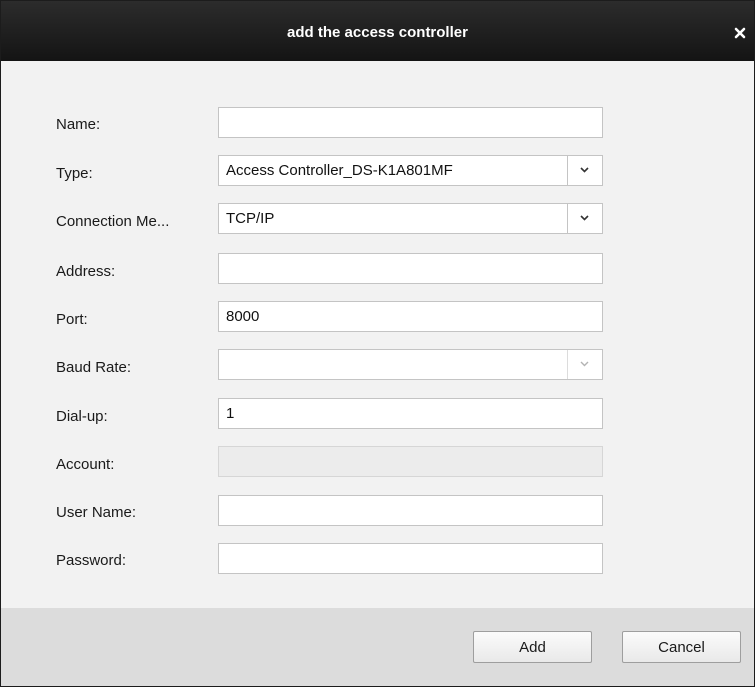 Image resolution: width=755 pixels, height=687 pixels. What do you see at coordinates (681, 647) in the screenshot?
I see `cancel-button: Cancel` at bounding box center [681, 647].